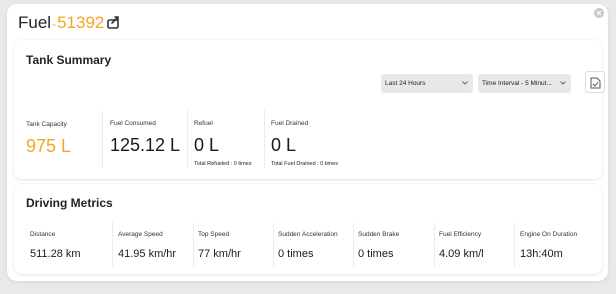  Describe the element at coordinates (219, 254) in the screenshot. I see `metric-value: 77 km/hr` at that location.